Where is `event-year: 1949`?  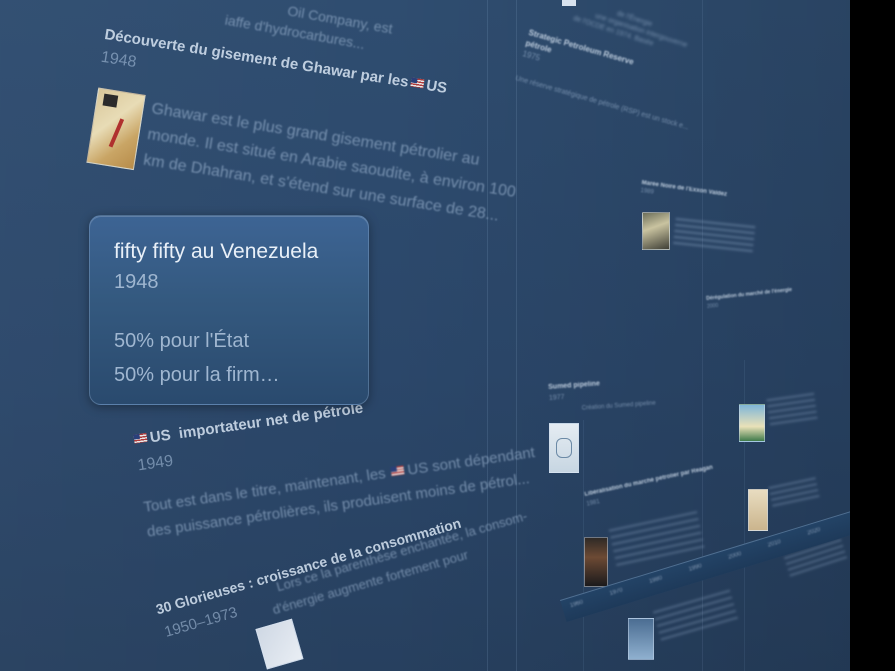 event-year: 1949 is located at coordinates (155, 463).